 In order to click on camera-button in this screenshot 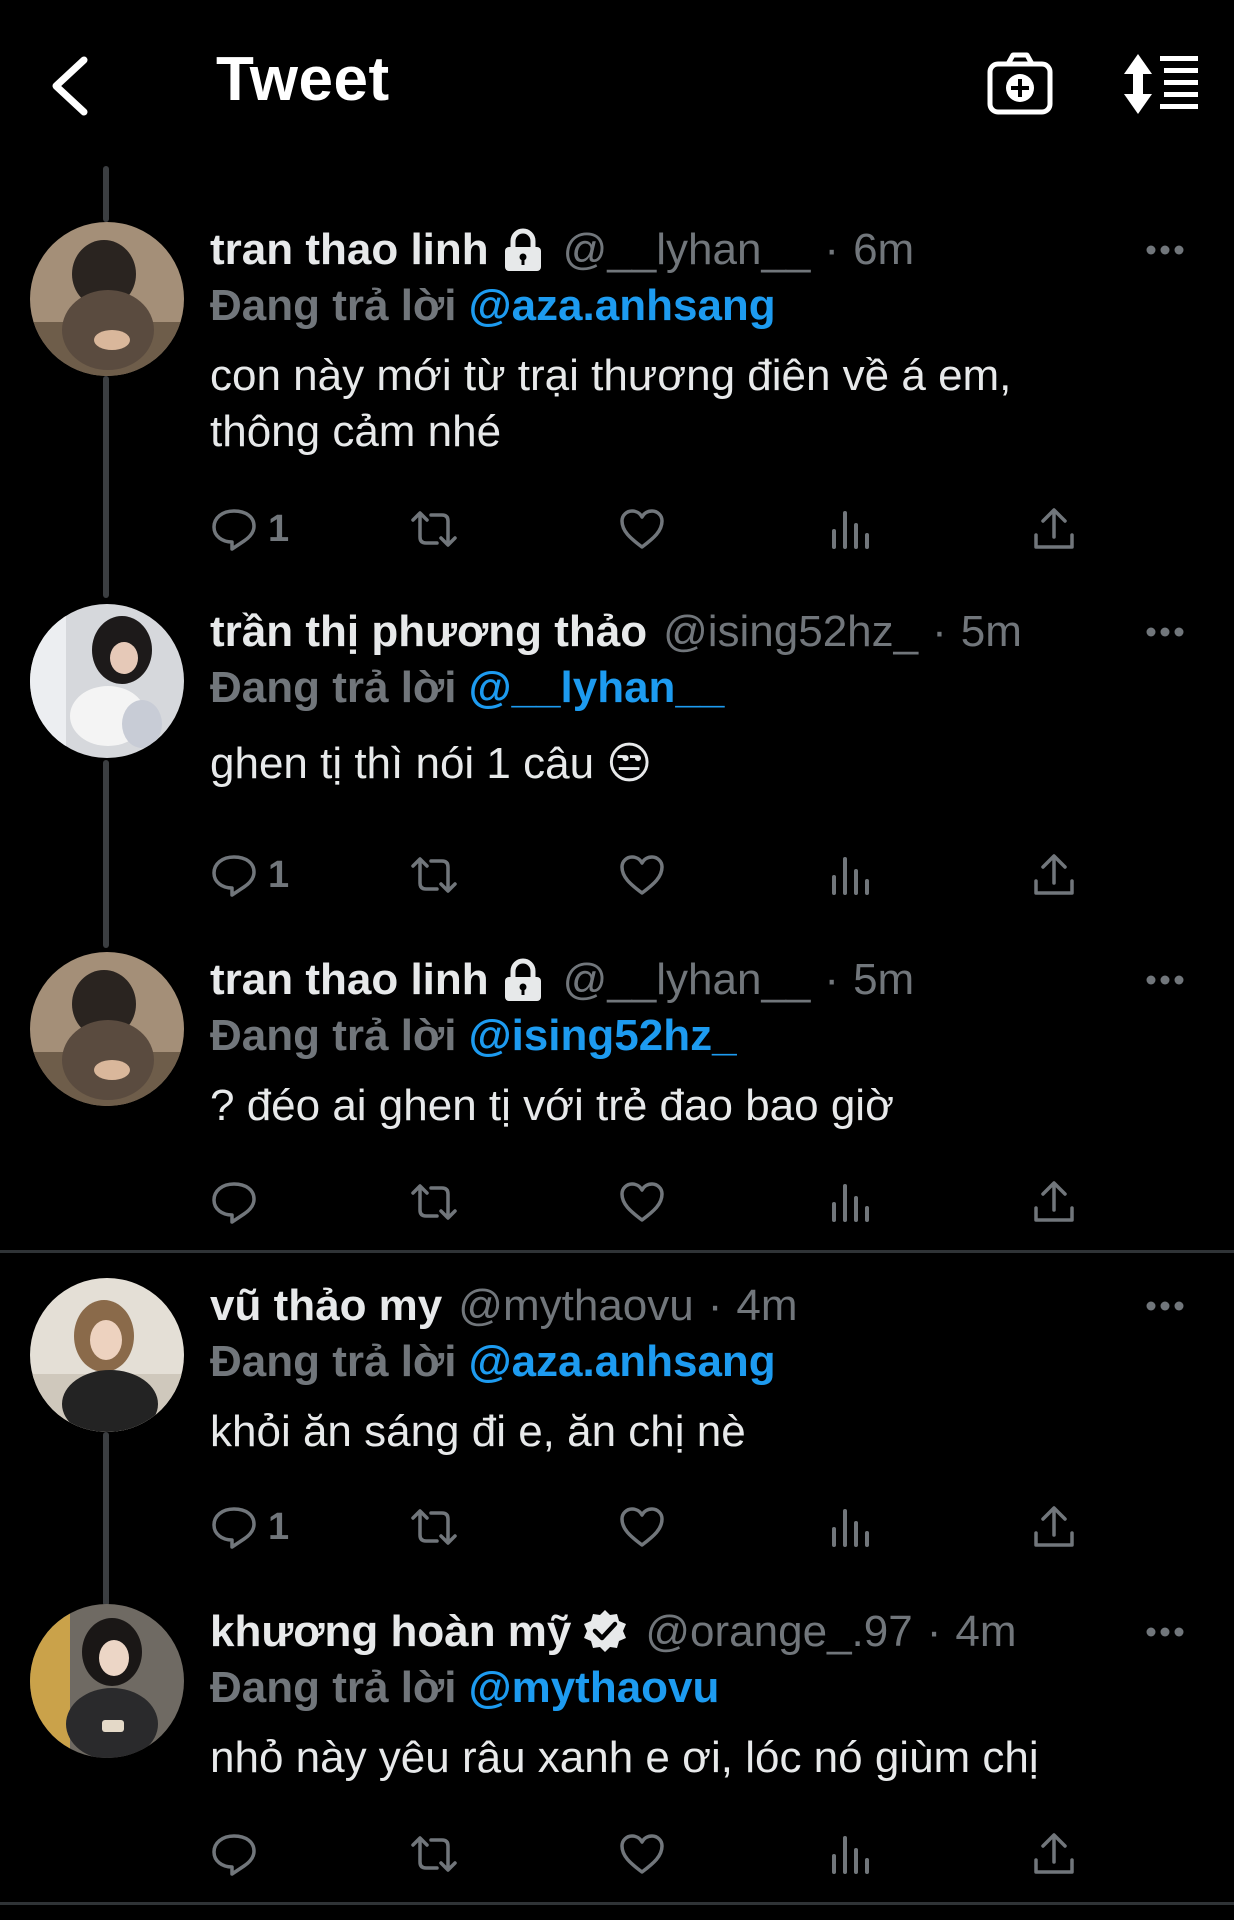, I will do `click(1020, 84)`.